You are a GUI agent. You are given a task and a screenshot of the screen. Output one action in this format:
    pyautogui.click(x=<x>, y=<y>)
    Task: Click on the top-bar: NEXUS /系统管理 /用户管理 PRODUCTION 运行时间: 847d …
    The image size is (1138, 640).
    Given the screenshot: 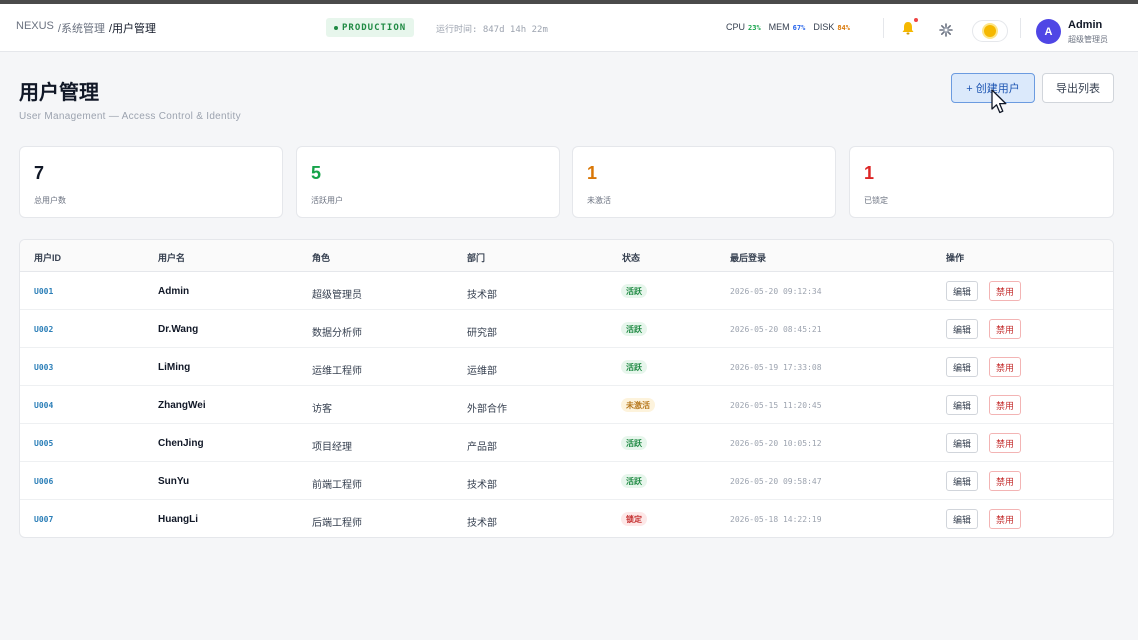 What is the action you would take?
    pyautogui.click(x=569, y=28)
    